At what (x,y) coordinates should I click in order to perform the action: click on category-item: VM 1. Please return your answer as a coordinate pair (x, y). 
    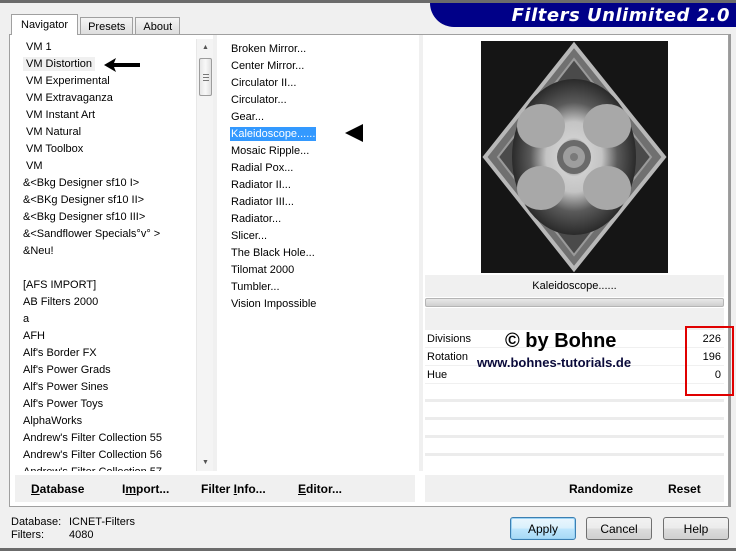
    Looking at the image, I should click on (103, 47).